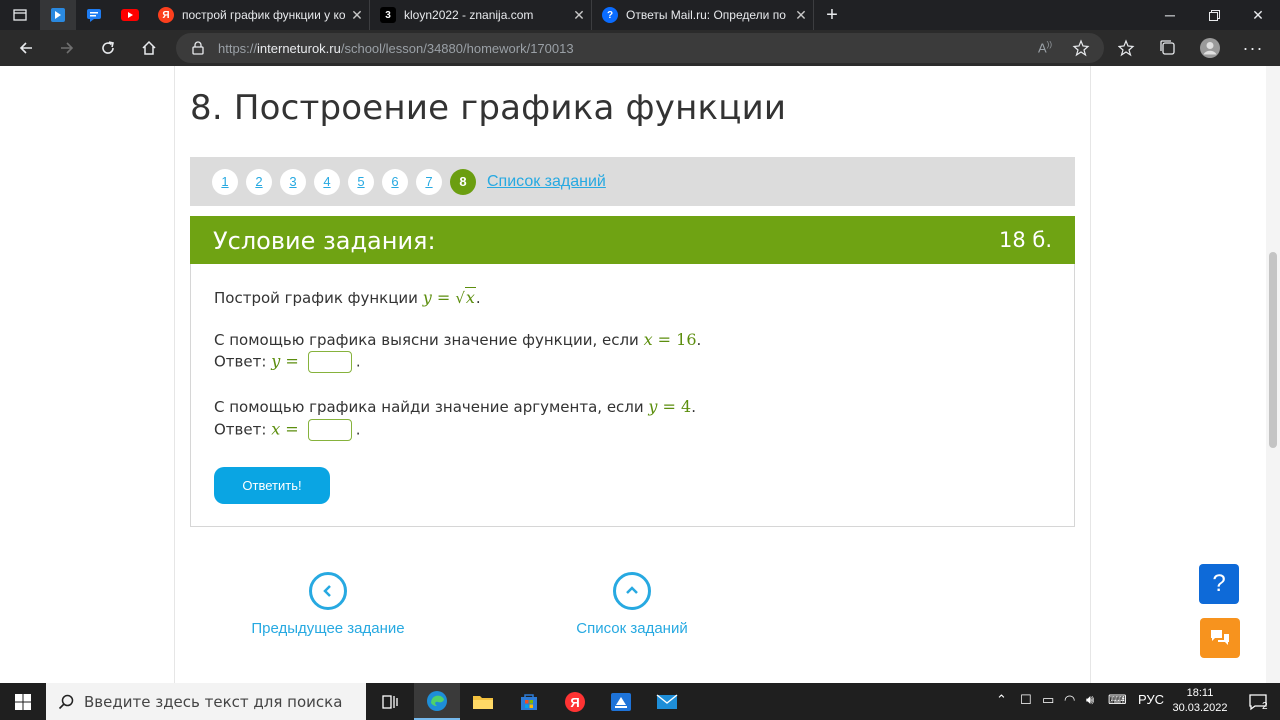 The width and height of the screenshot is (1280, 720). What do you see at coordinates (1258, 15) in the screenshot?
I see `close-window-icon: ✕` at bounding box center [1258, 15].